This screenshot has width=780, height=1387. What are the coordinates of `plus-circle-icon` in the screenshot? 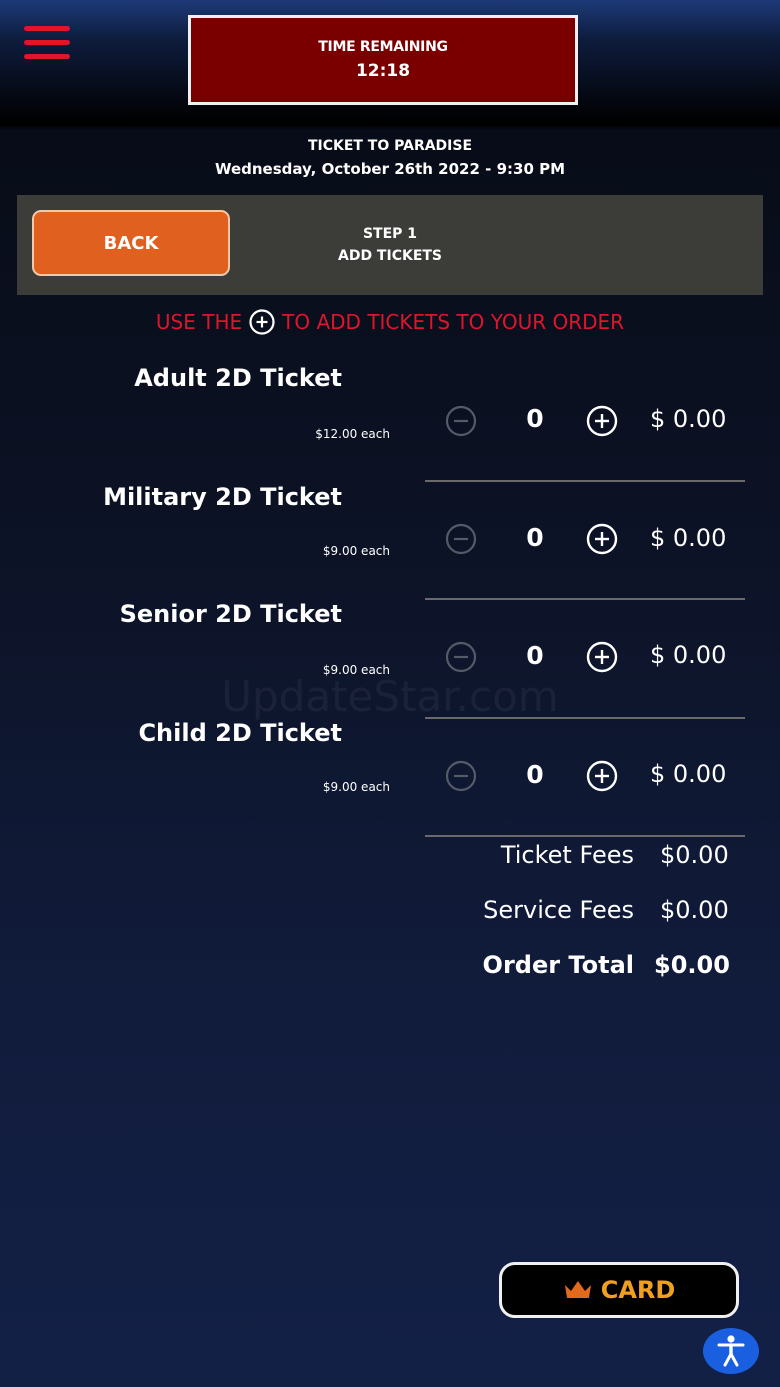 It's located at (262, 322).